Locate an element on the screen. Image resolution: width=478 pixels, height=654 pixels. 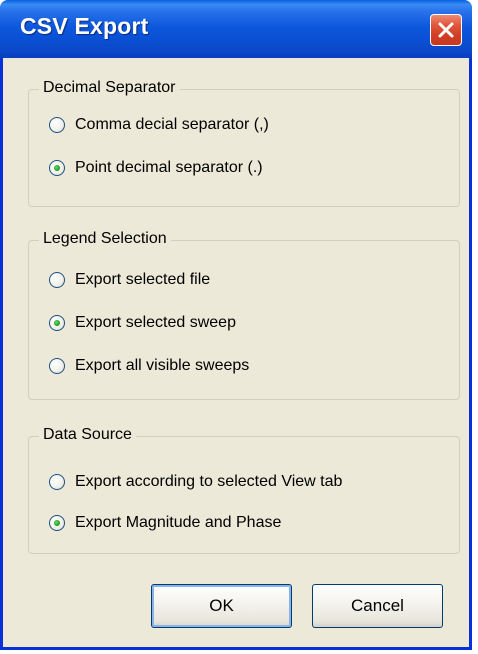
data-source-legend: Data Source is located at coordinates (87, 435).